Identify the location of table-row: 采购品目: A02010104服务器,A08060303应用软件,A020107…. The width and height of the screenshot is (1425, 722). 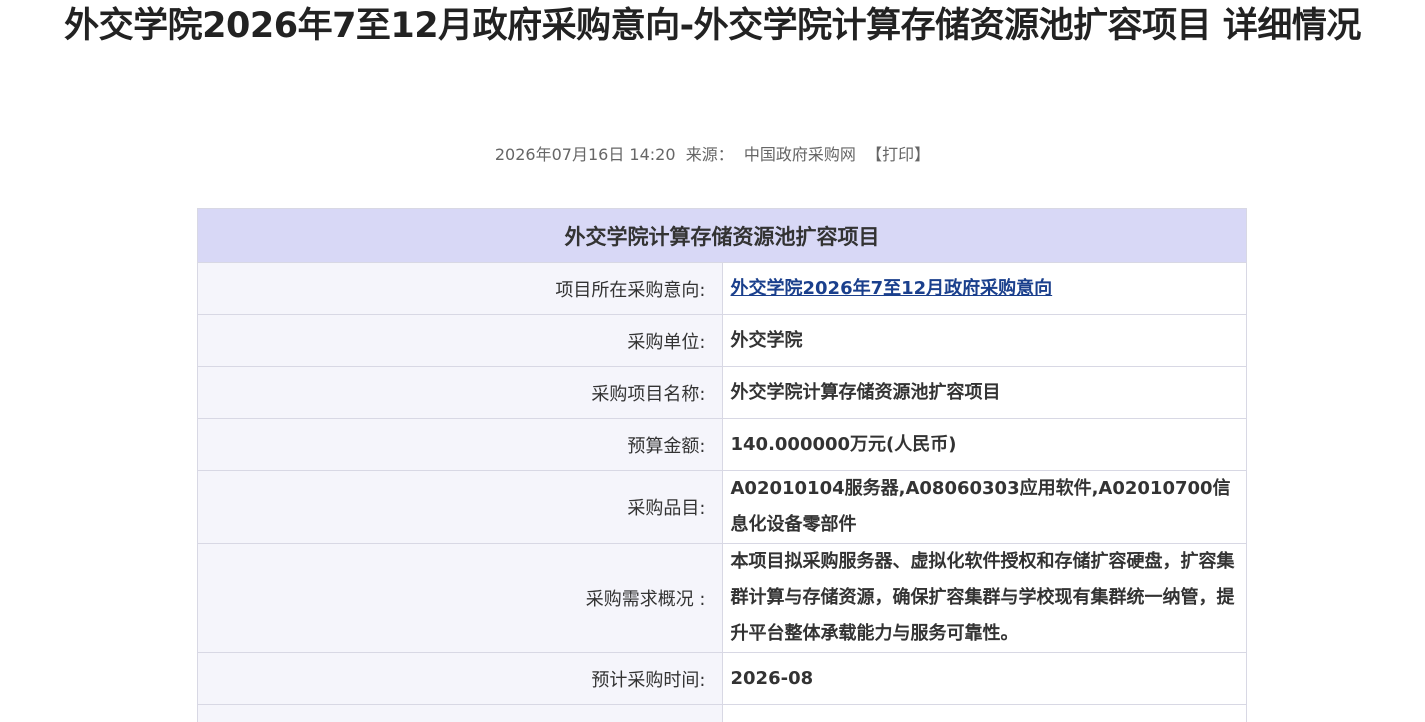
(722, 507).